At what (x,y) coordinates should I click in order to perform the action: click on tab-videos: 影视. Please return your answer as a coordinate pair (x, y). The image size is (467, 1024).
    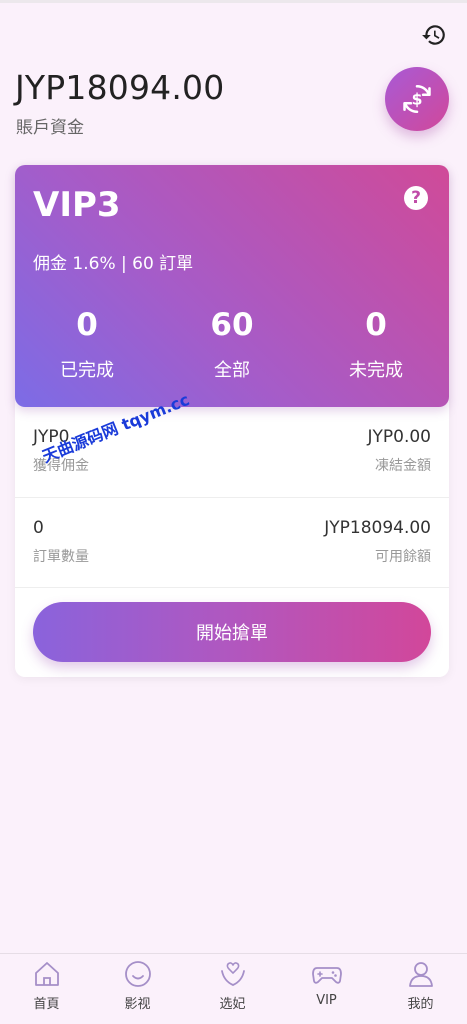
    Looking at the image, I should click on (137, 989).